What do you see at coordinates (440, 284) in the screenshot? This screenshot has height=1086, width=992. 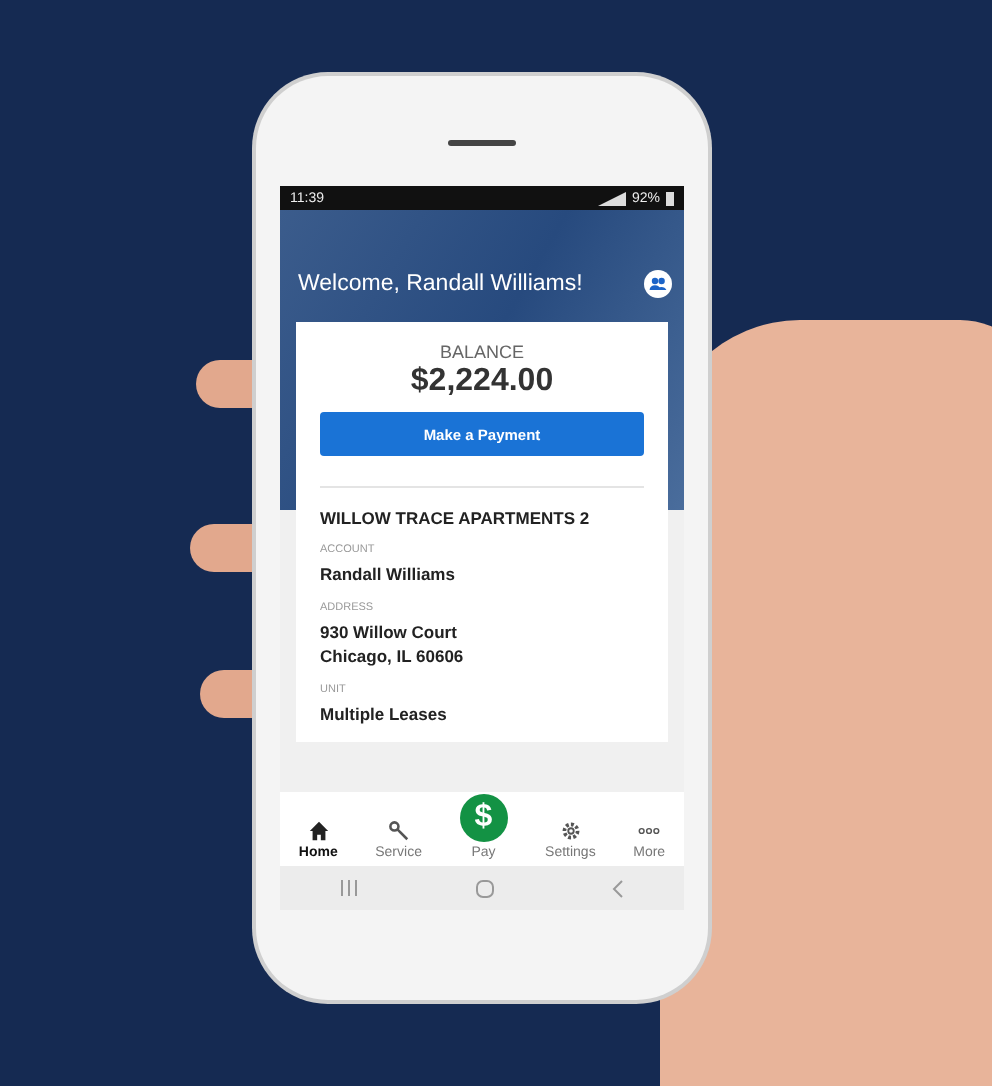 I see `welcome-title: Welcome, Randall Williams!` at bounding box center [440, 284].